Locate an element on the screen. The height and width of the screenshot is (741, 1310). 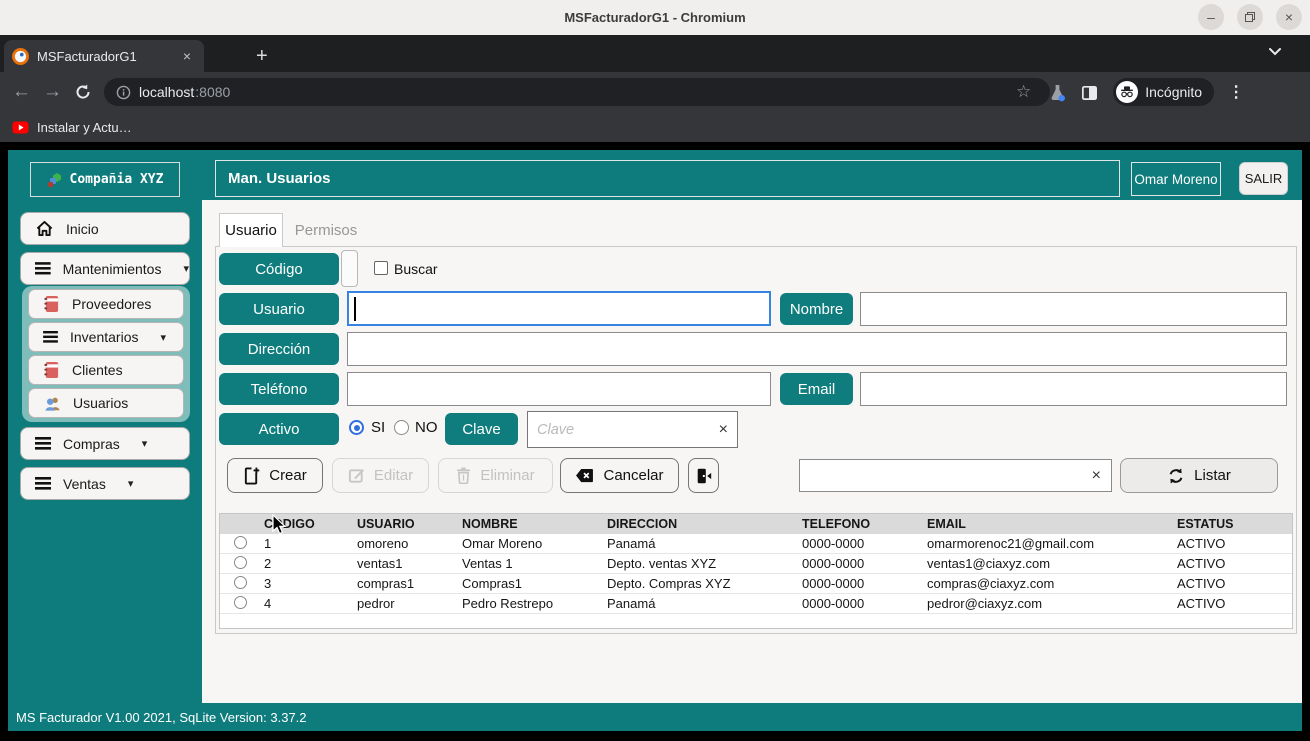
new-tab-button: + is located at coordinates (262, 56).